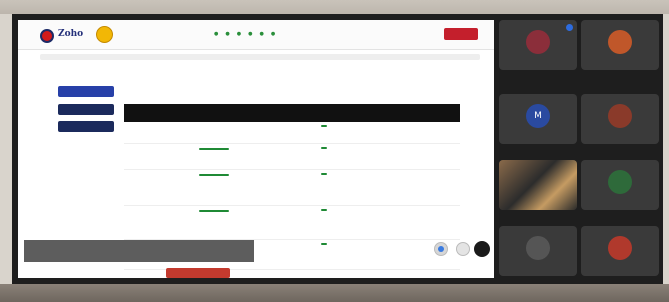 The width and height of the screenshot is (669, 302). What do you see at coordinates (569, 27) in the screenshot?
I see `pin-icon` at bounding box center [569, 27].